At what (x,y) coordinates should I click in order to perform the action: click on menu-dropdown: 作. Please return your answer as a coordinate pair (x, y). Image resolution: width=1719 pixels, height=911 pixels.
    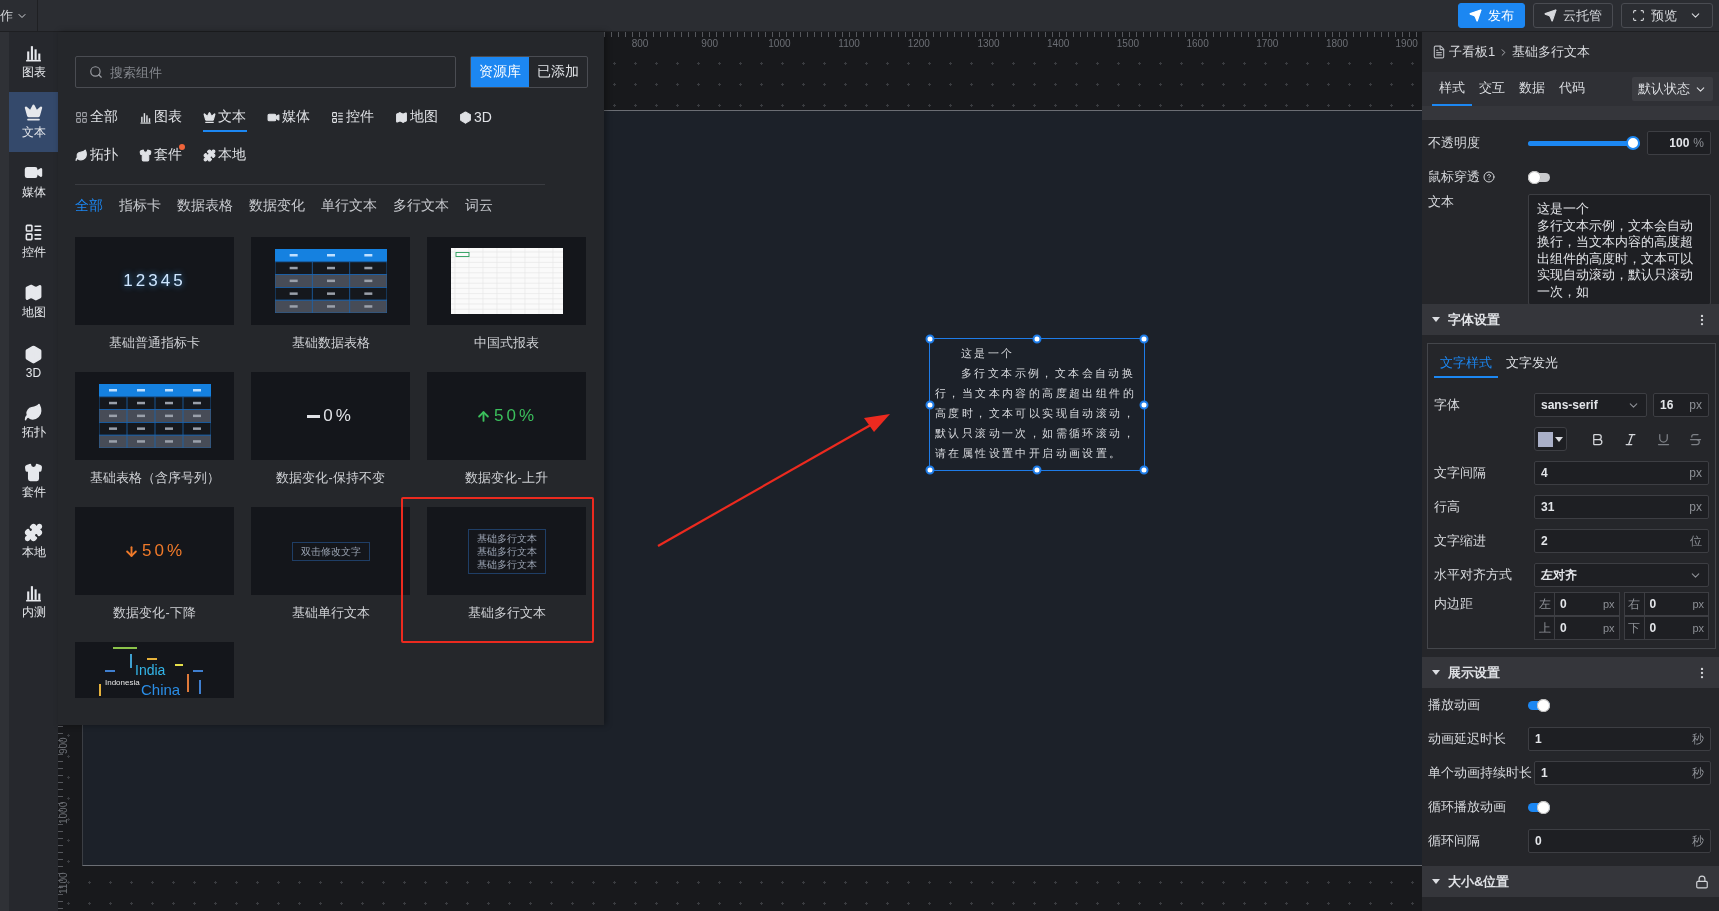
    Looking at the image, I should click on (19, 15).